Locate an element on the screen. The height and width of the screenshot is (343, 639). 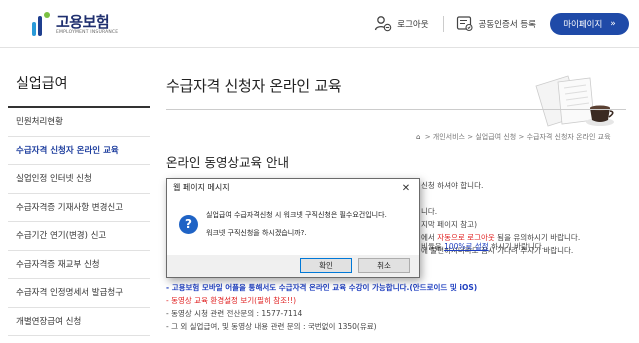
sidebar-item-period-extension: 수급기간 연기(변경) 신고 is located at coordinates (79, 236).